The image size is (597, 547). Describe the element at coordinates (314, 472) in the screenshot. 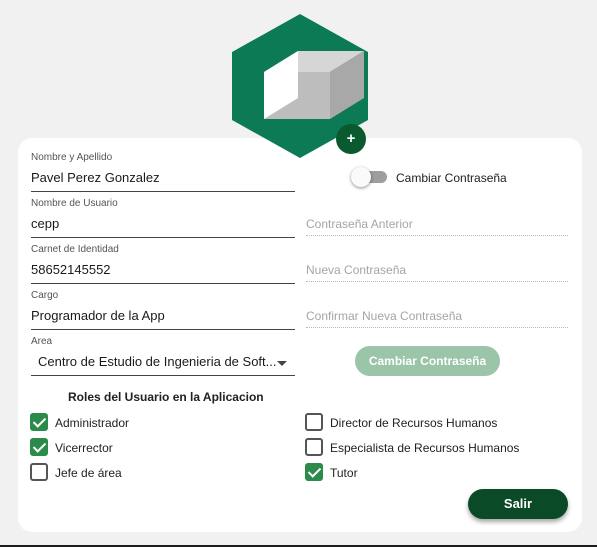

I see `role-checkbox-tutor` at that location.